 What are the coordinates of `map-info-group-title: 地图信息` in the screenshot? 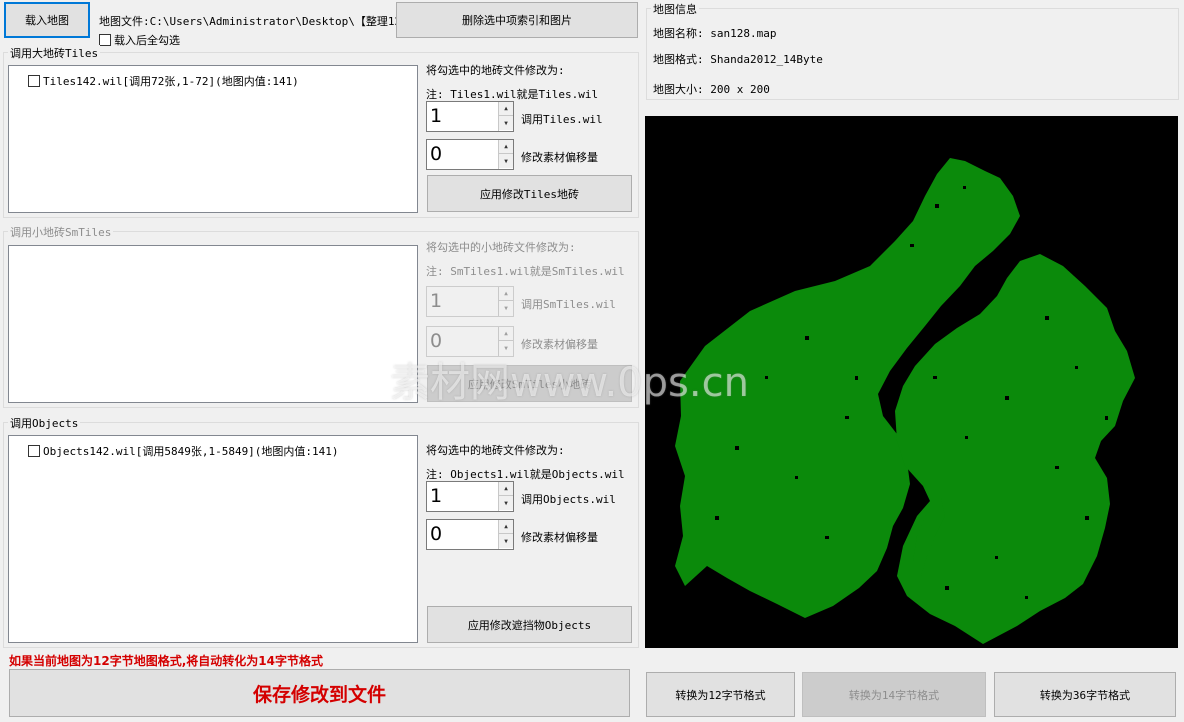 It's located at (675, 9).